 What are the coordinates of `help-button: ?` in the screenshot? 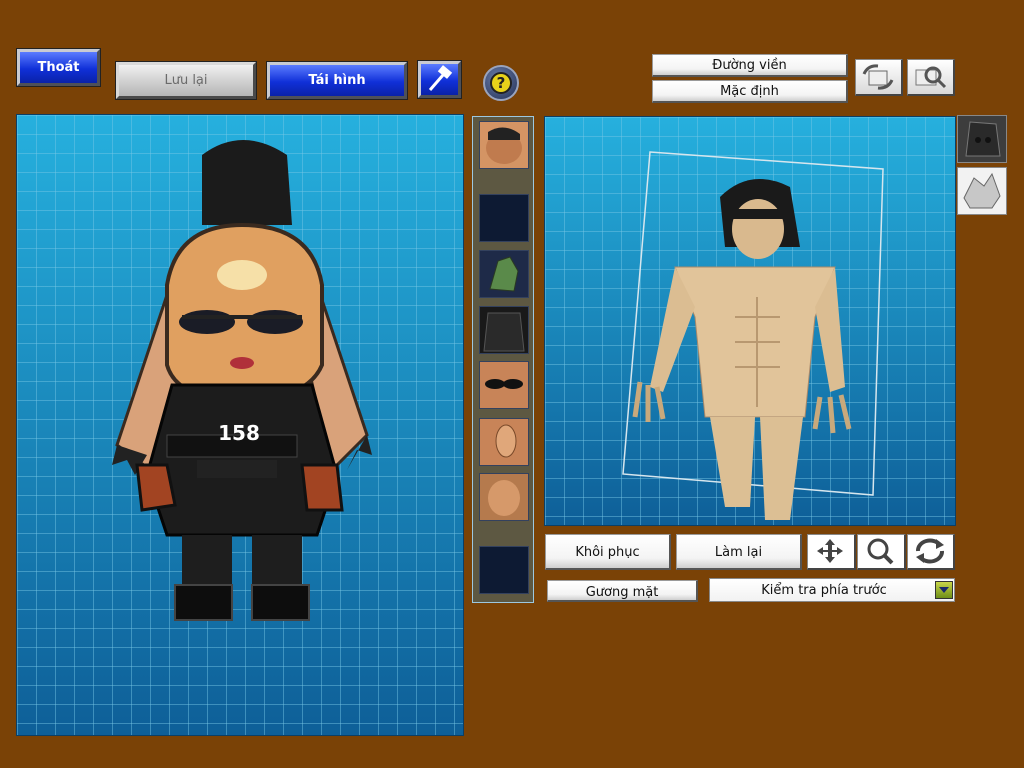 It's located at (501, 83).